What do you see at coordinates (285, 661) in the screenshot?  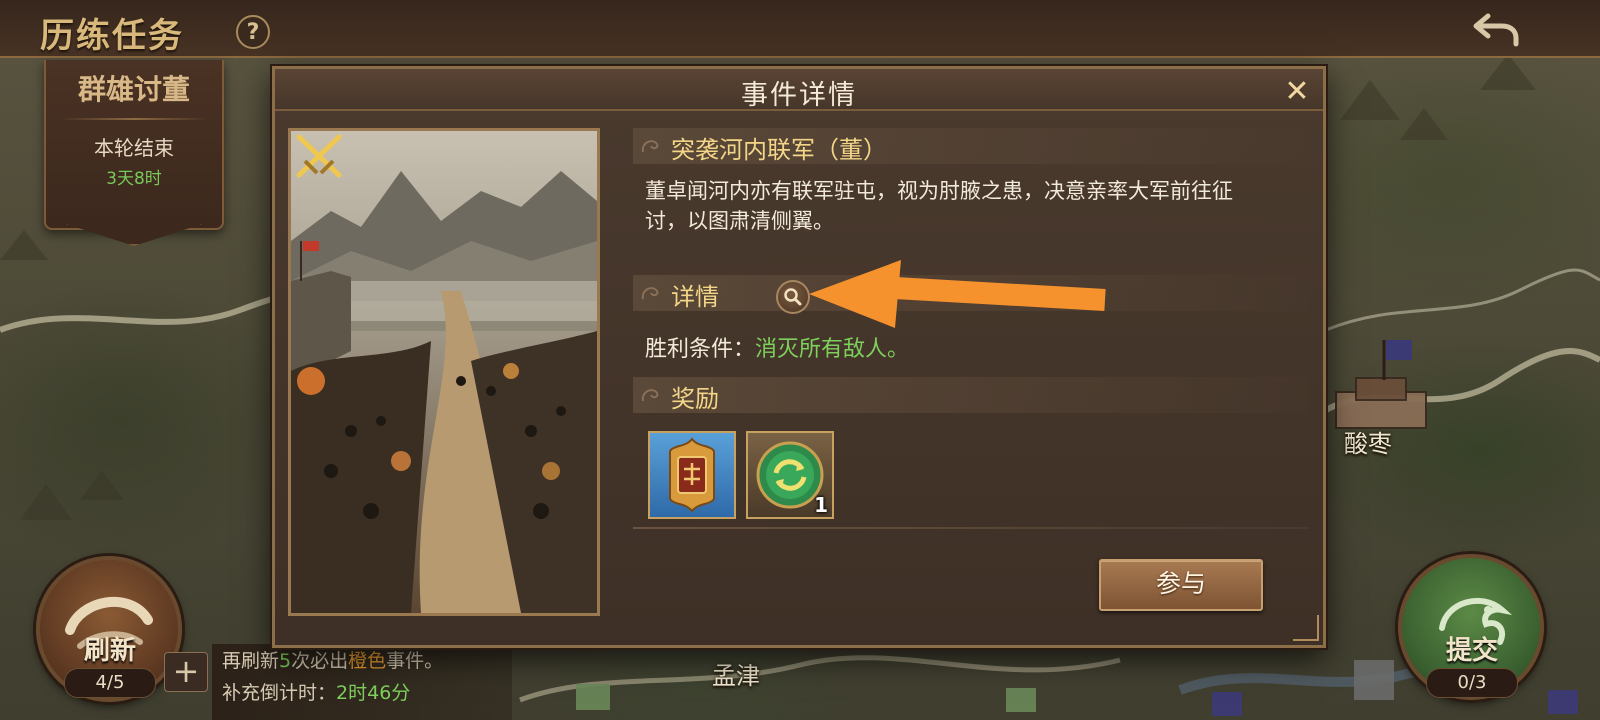 I see `hint-number: 5` at bounding box center [285, 661].